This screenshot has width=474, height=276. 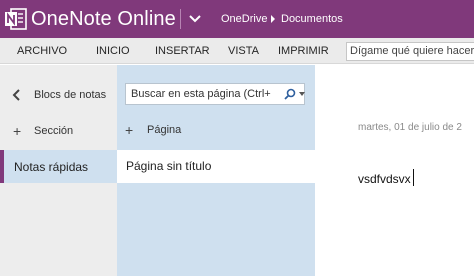 What do you see at coordinates (169, 166) in the screenshot?
I see `page-item-label: Página sin título` at bounding box center [169, 166].